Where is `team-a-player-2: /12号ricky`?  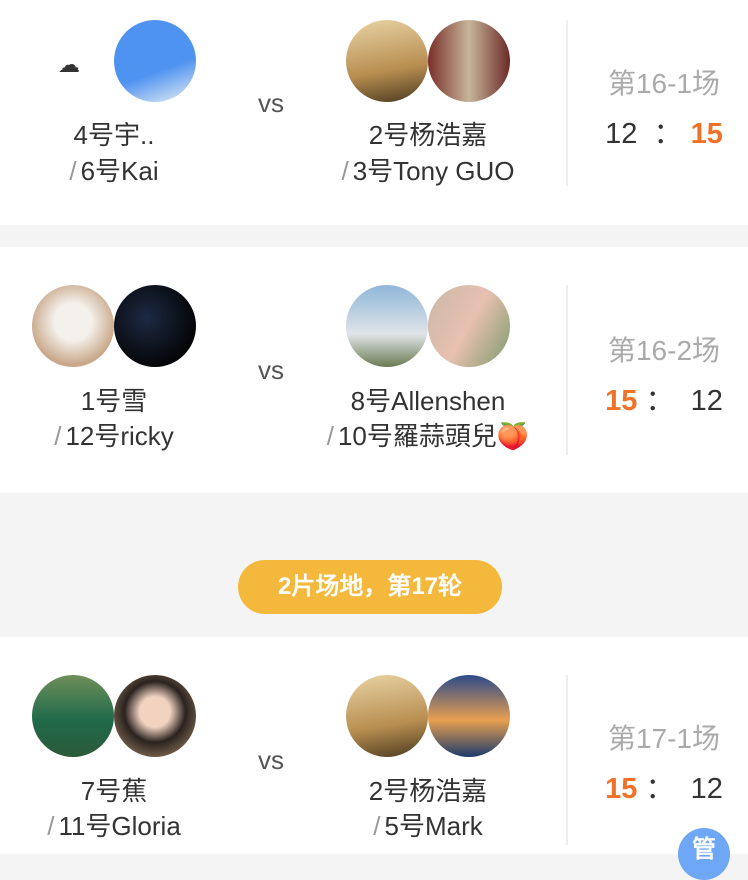 team-a-player-2: /12号ricky is located at coordinates (114, 436).